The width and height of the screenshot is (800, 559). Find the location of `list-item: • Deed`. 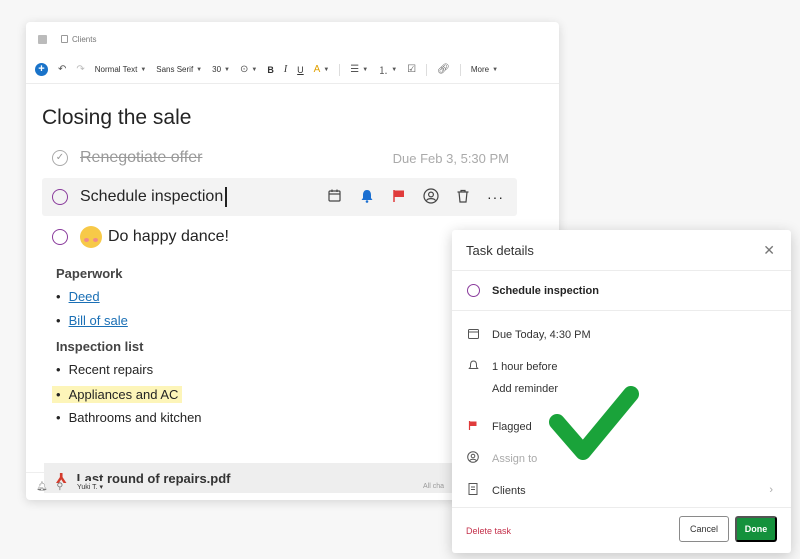

list-item: • Deed is located at coordinates (78, 296).